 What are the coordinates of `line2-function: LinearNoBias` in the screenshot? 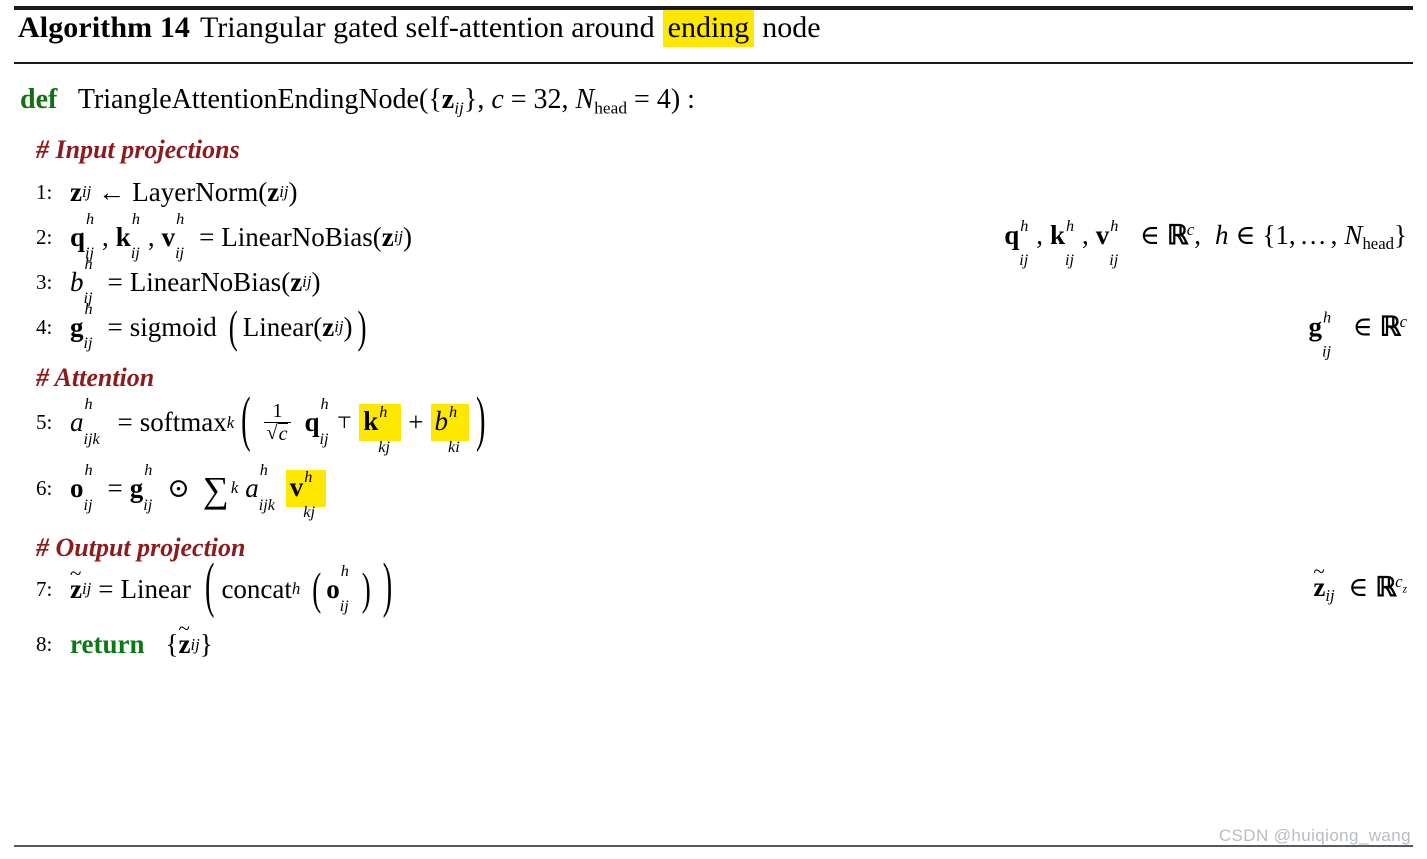 It's located at (297, 236).